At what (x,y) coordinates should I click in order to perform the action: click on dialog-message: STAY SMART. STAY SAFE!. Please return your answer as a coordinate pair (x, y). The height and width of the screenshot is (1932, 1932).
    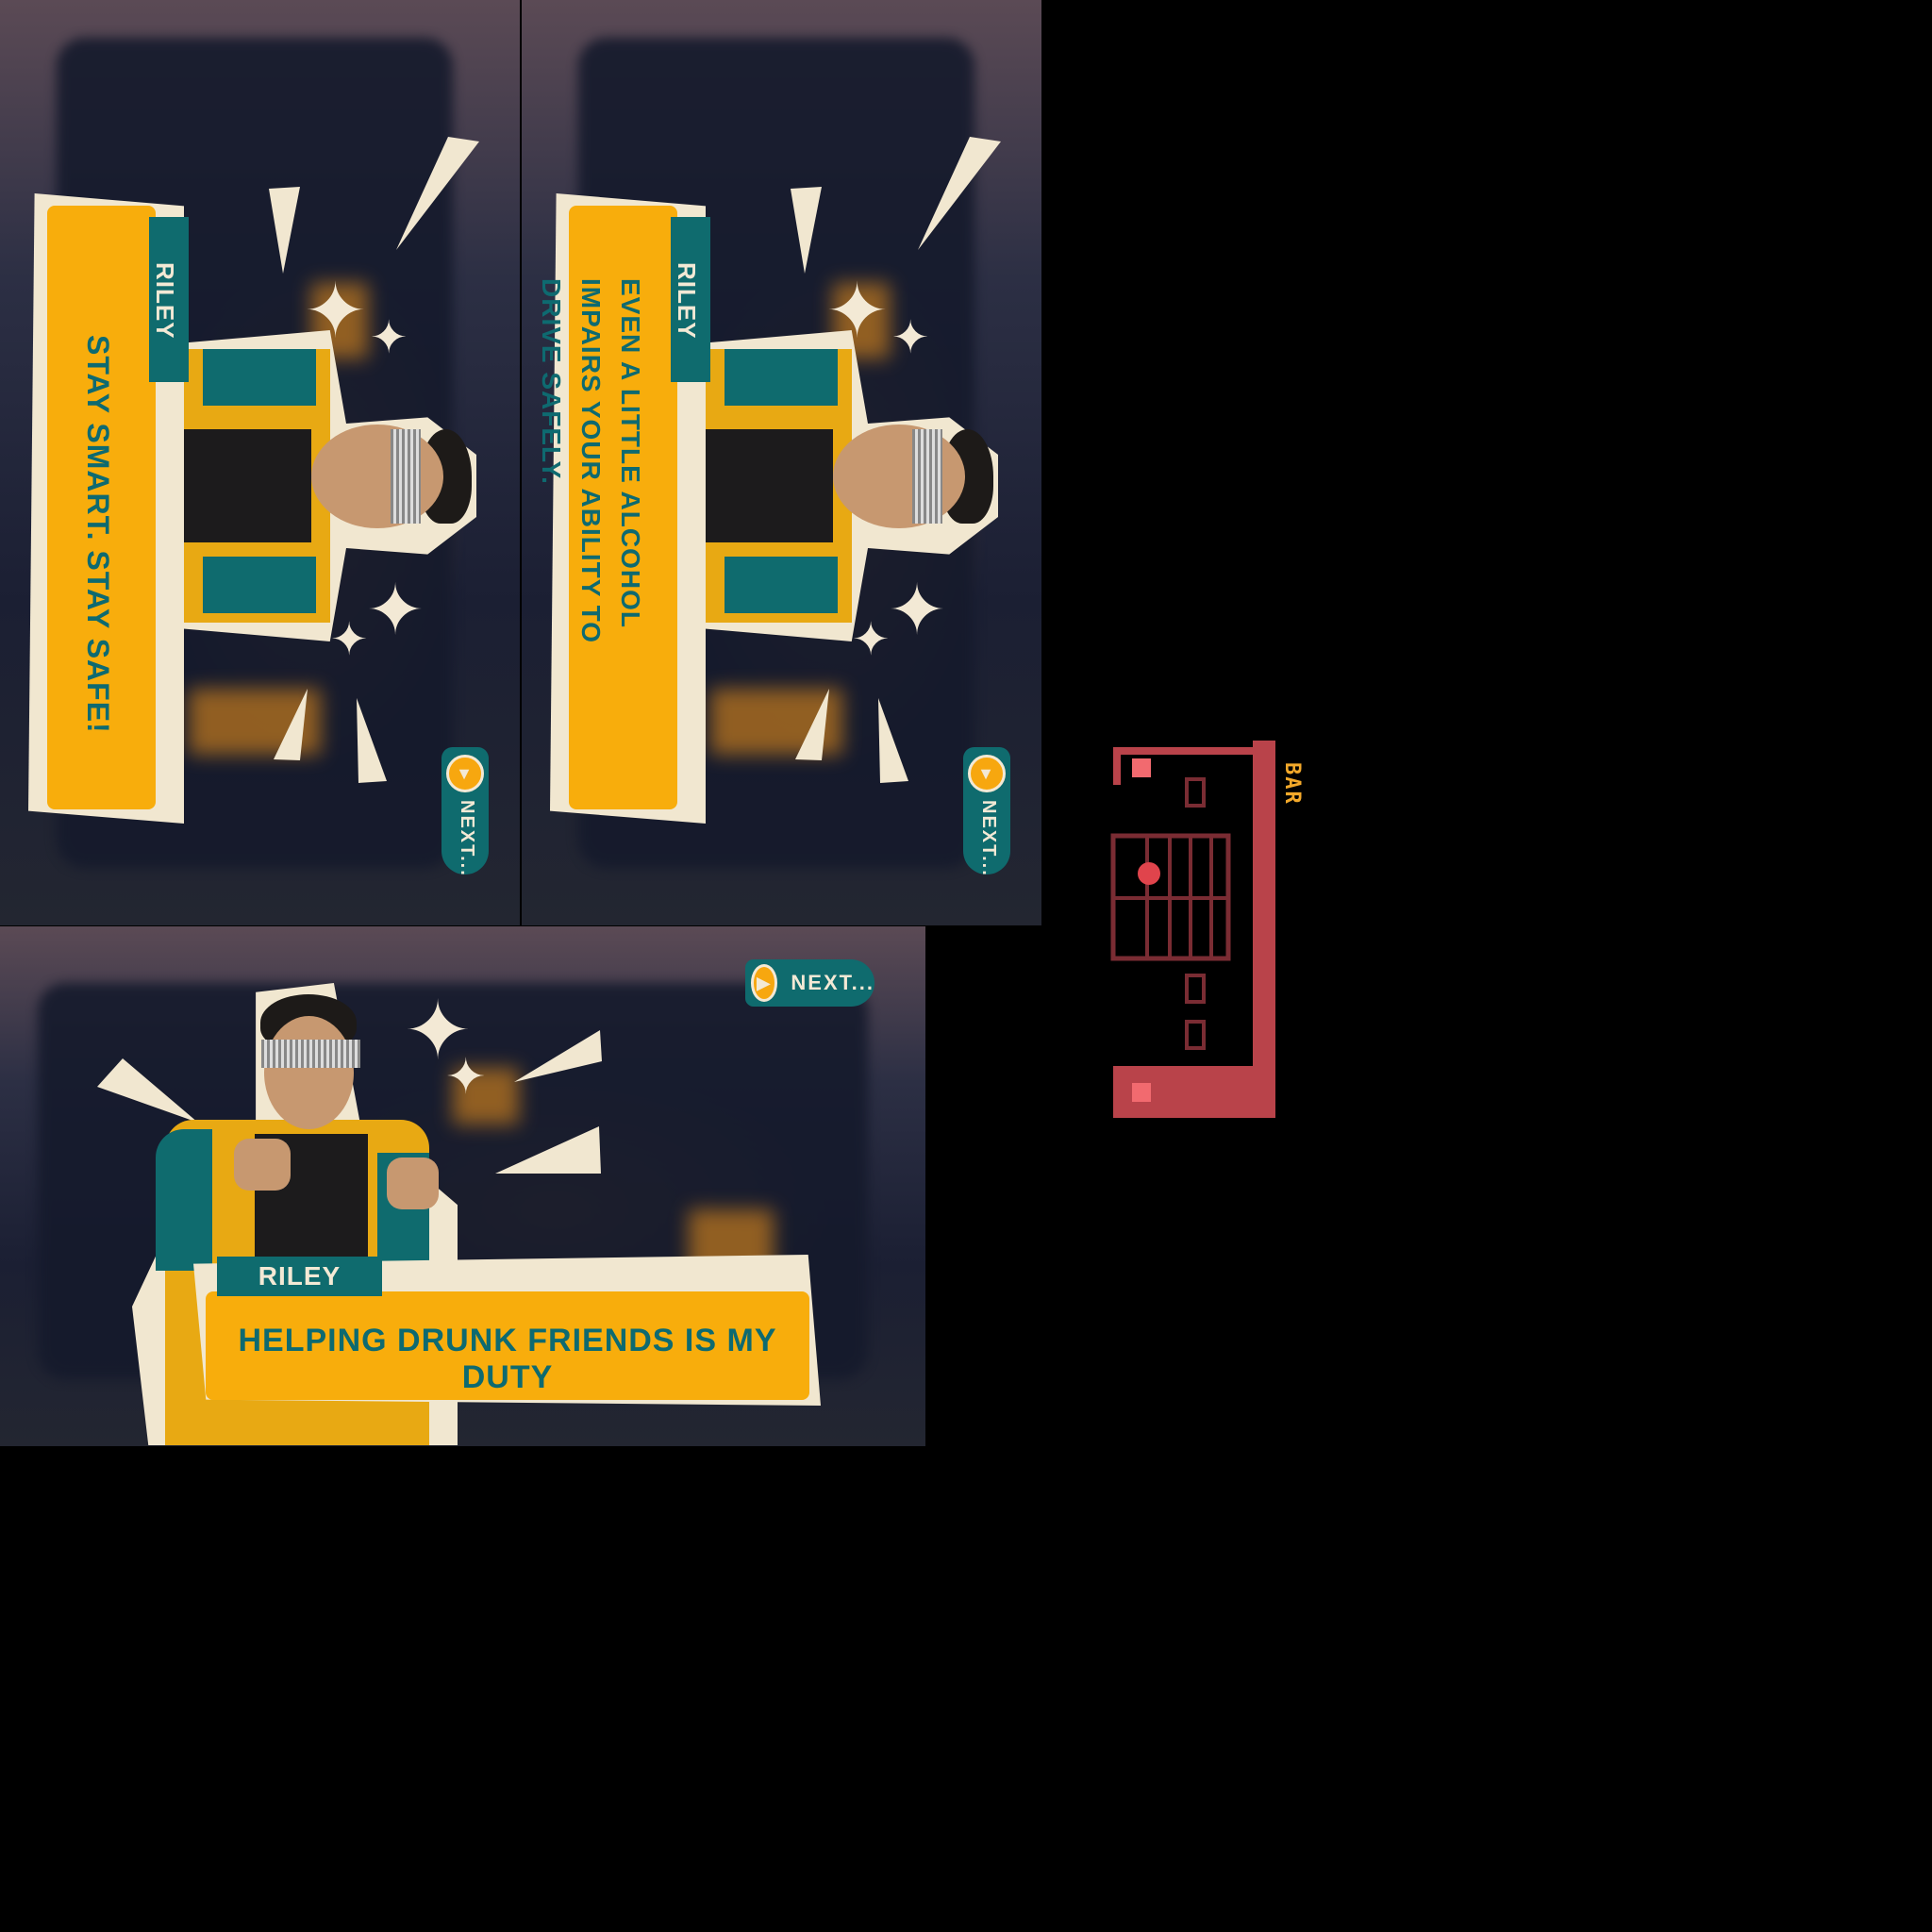
    Looking at the image, I should click on (101, 561).